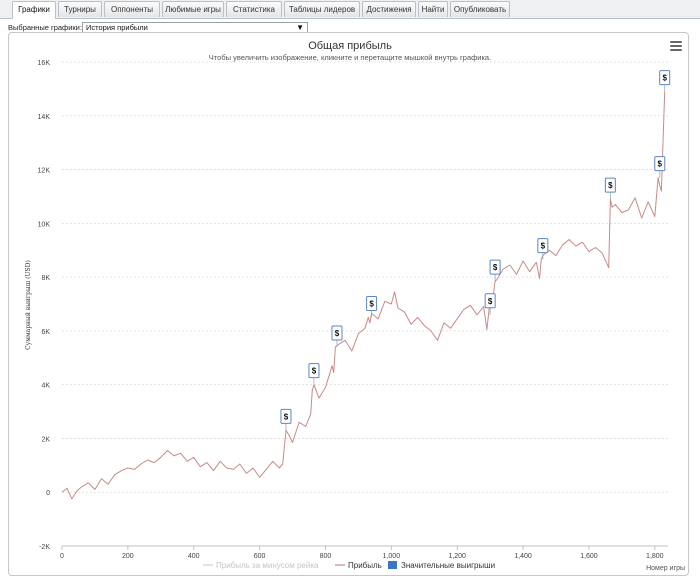 This screenshot has height=587, width=700. What do you see at coordinates (433, 9) in the screenshot?
I see `tab-8: Найти` at bounding box center [433, 9].